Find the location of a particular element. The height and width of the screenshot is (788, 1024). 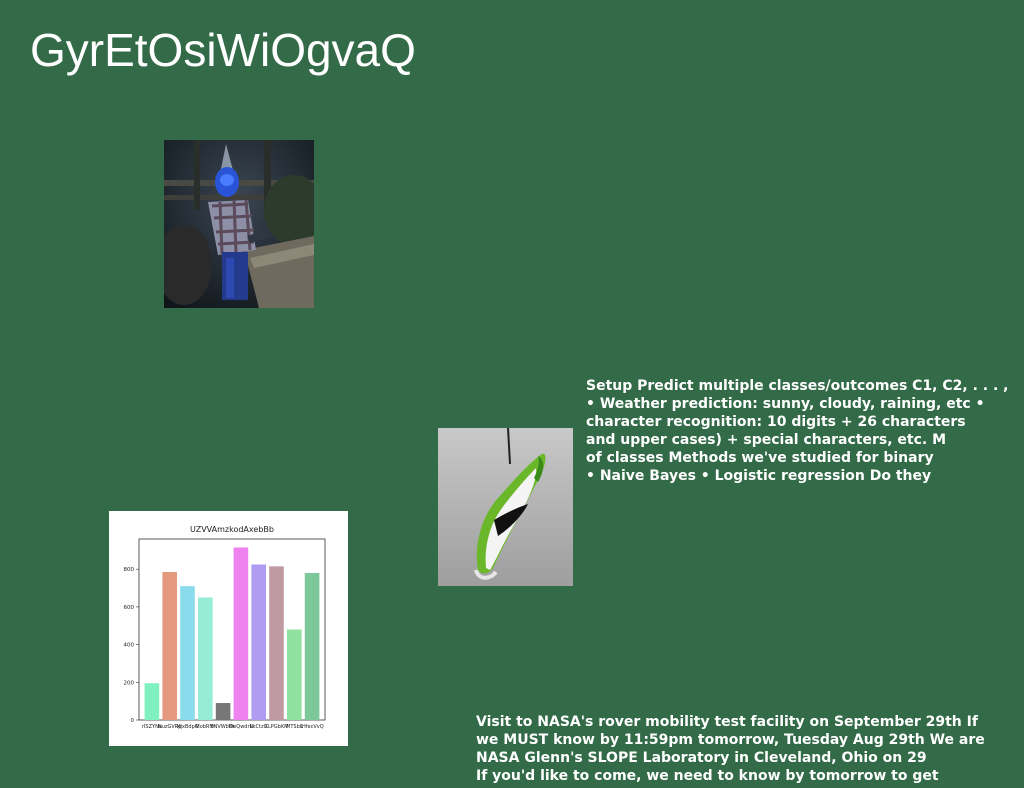

y-tick-label: 200 is located at coordinates (129, 683).